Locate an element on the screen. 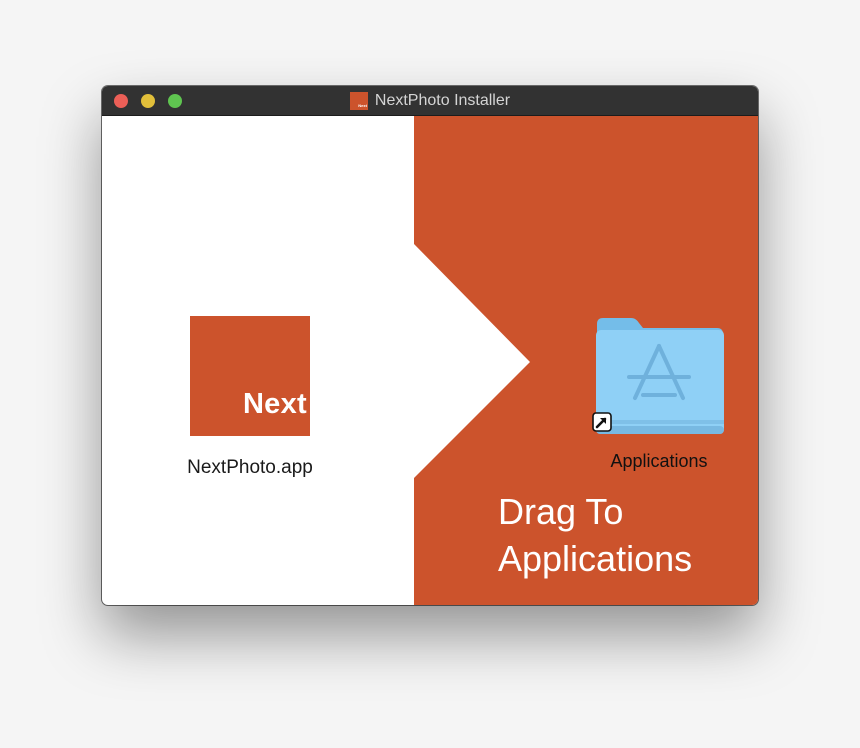 This screenshot has height=748, width=860. window-title-group: Next NextPhoto Installer is located at coordinates (430, 101).